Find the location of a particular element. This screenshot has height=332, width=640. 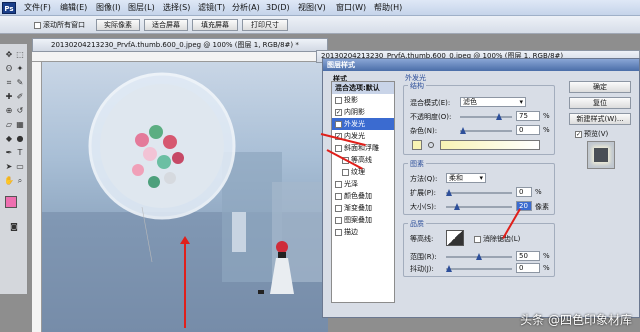

size-slider is located at coordinates (479, 206).